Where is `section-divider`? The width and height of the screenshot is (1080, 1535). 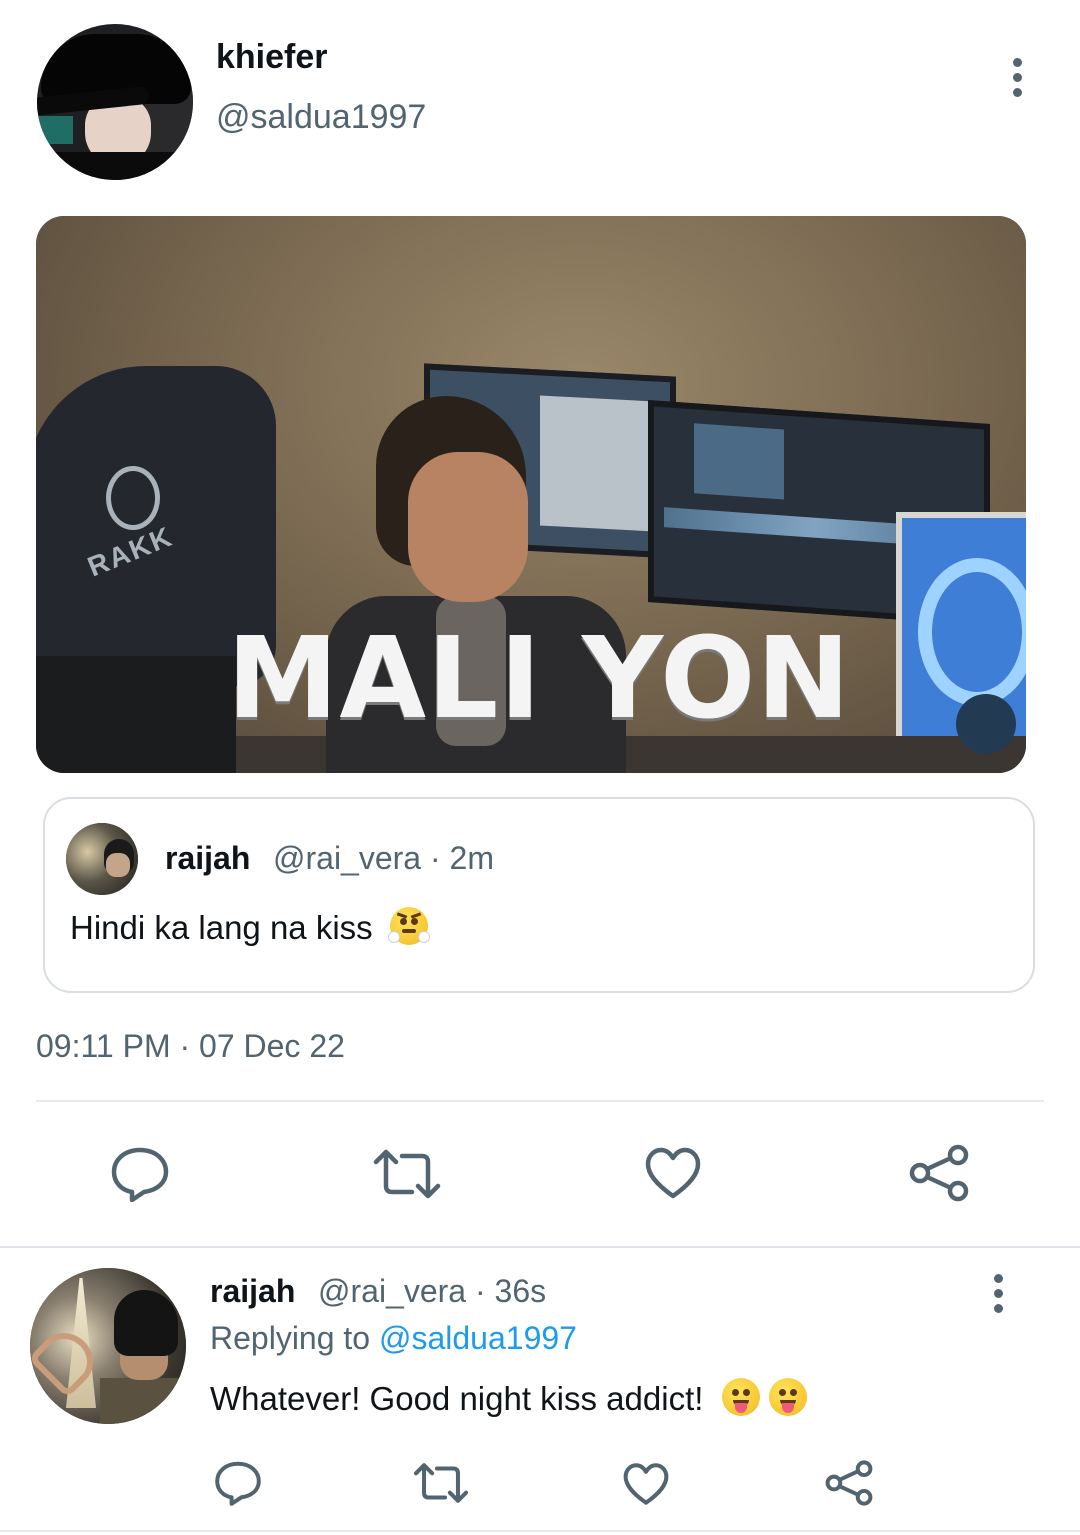 section-divider is located at coordinates (540, 1247).